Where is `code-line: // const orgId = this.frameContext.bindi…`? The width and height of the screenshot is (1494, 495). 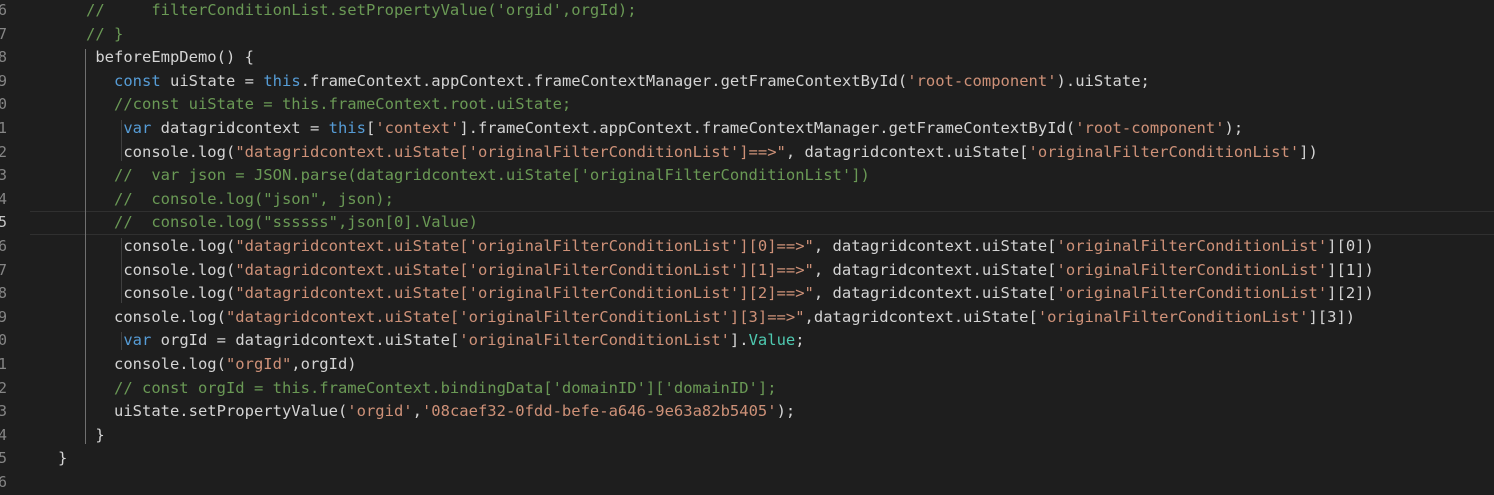
code-line: // const orgId = this.frameContext.bindi… is located at coordinates (762, 389).